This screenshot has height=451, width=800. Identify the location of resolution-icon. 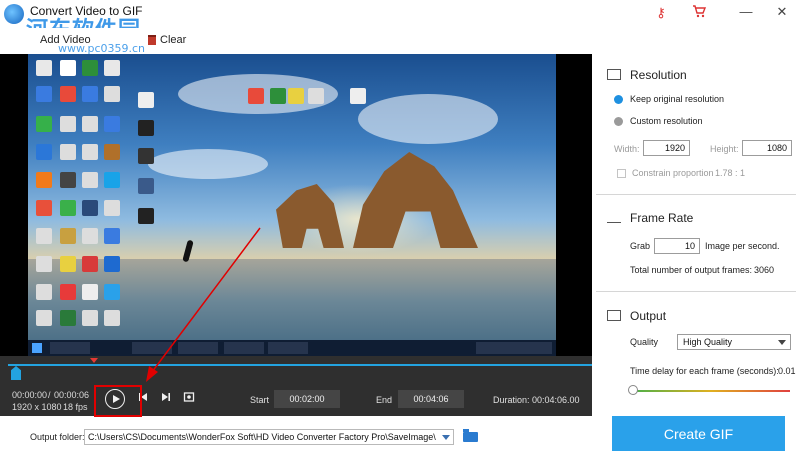
(614, 74).